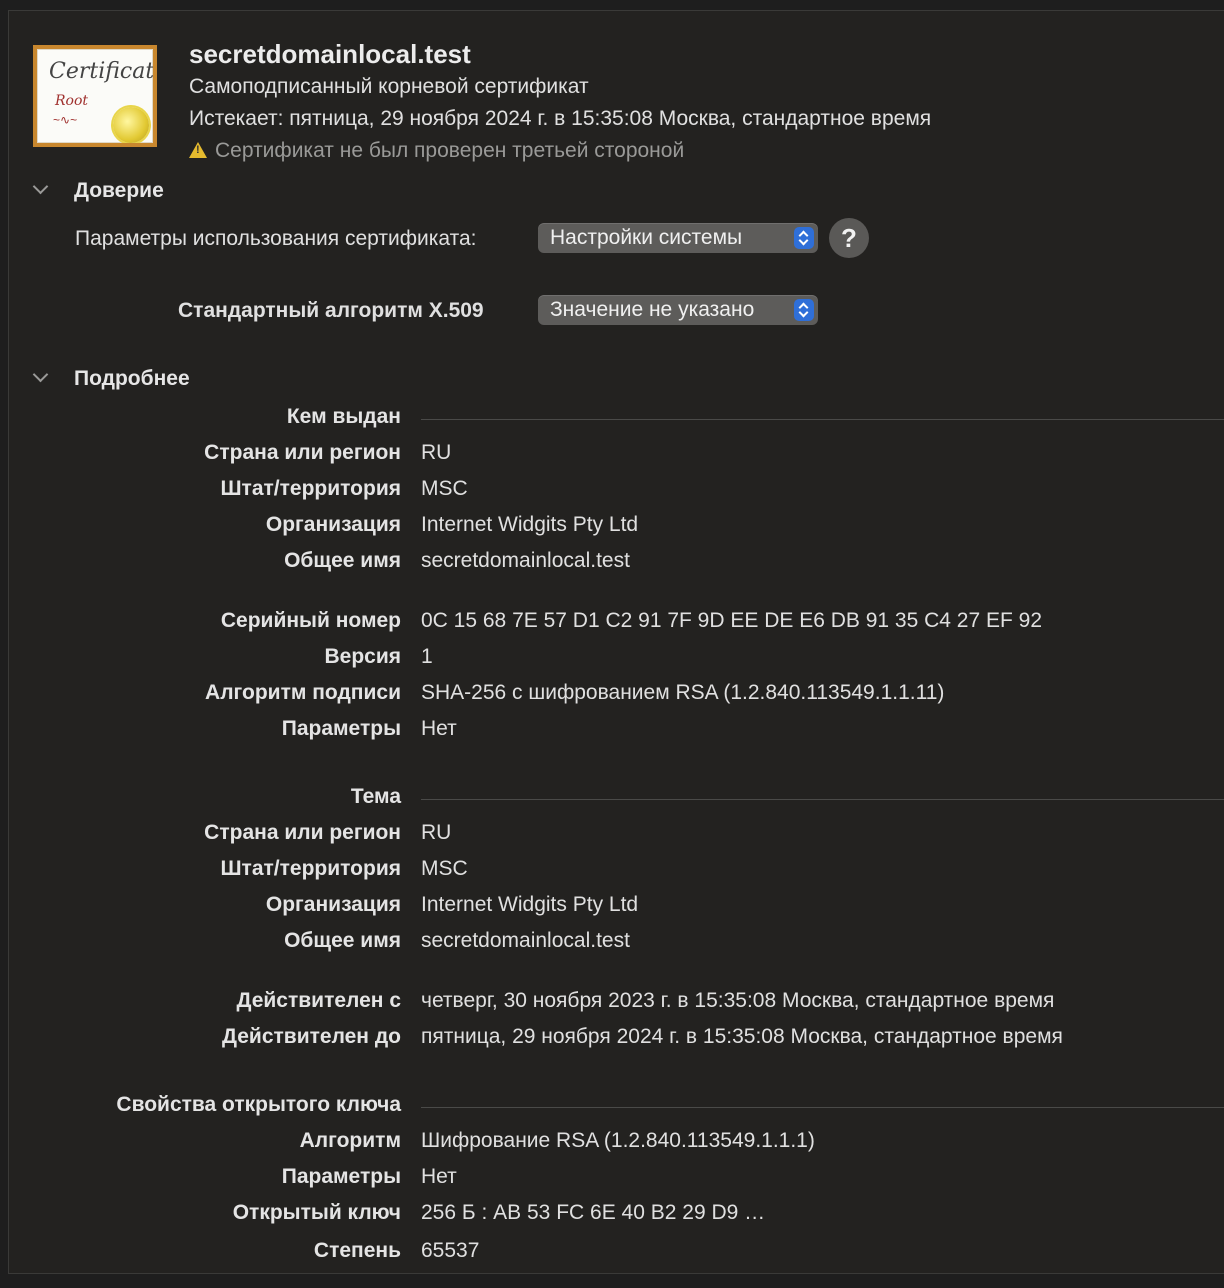 Image resolution: width=1224 pixels, height=1288 pixels. Describe the element at coordinates (319, 1000) in the screenshot. I see `detail-key: Действителен с` at that location.